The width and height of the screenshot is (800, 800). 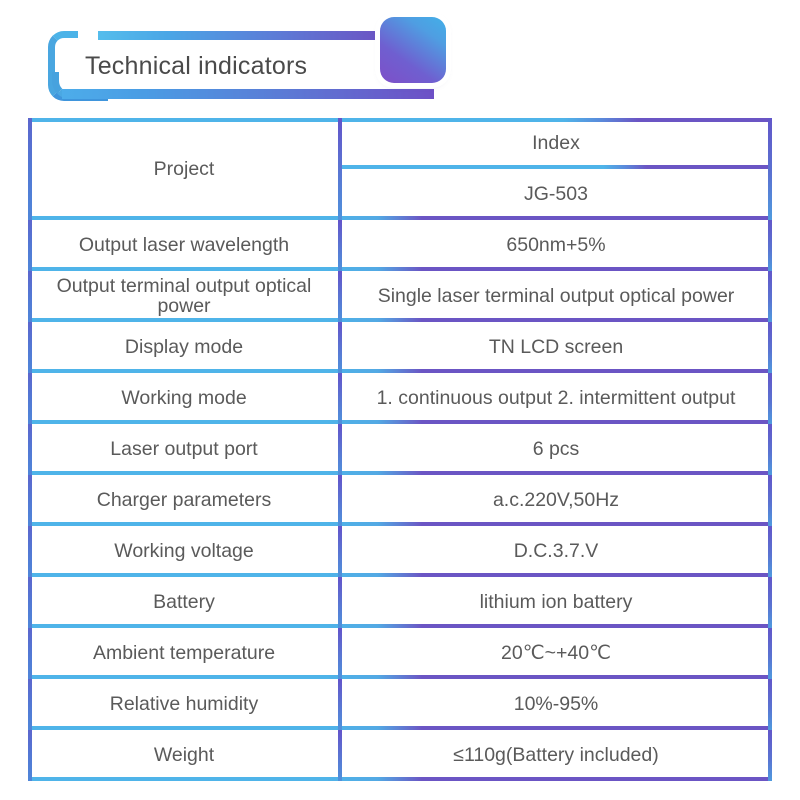 I want to click on header-bottom-bar-decoration, so click(x=248, y=94).